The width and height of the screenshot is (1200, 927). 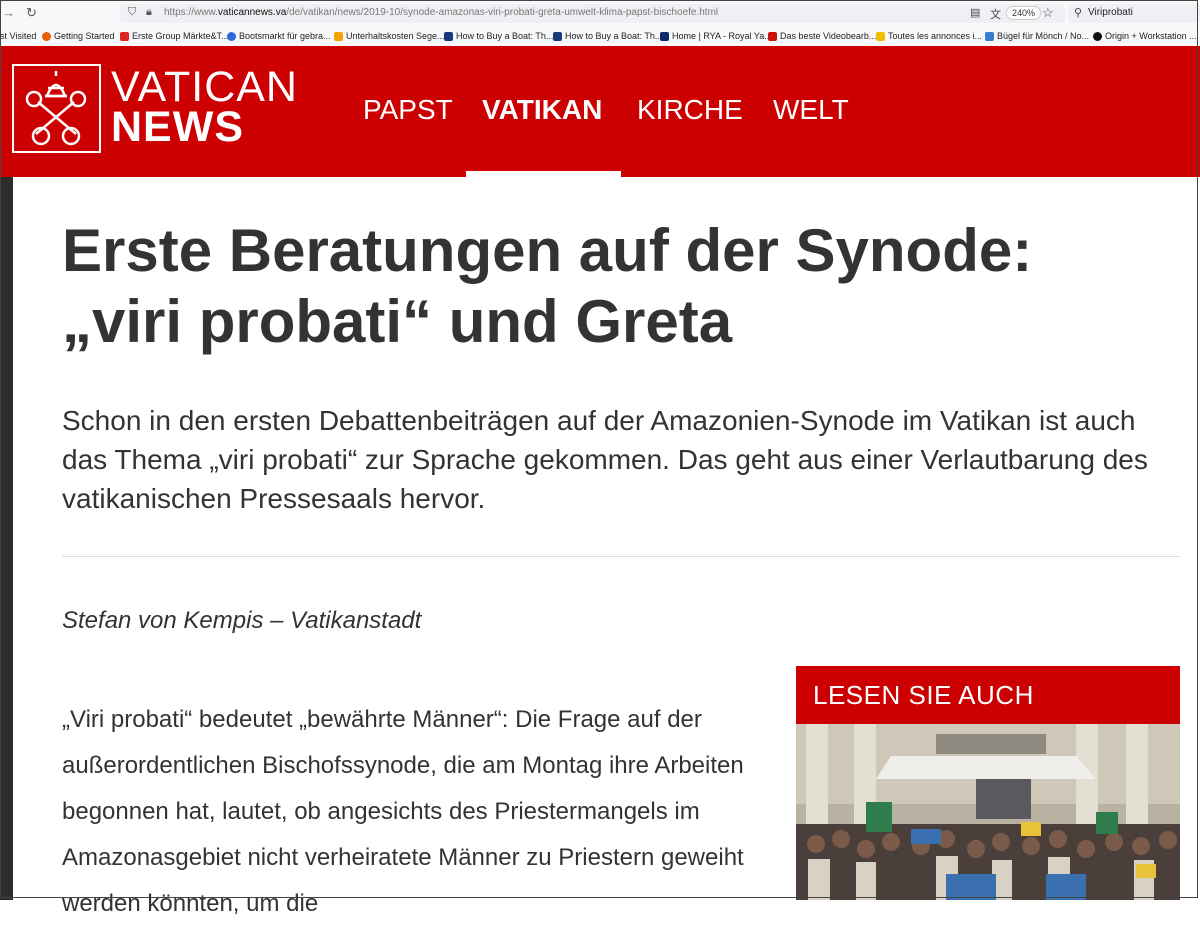 I want to click on headline-line-1: Erste Beratungen auf der Synode:, so click(x=547, y=250).